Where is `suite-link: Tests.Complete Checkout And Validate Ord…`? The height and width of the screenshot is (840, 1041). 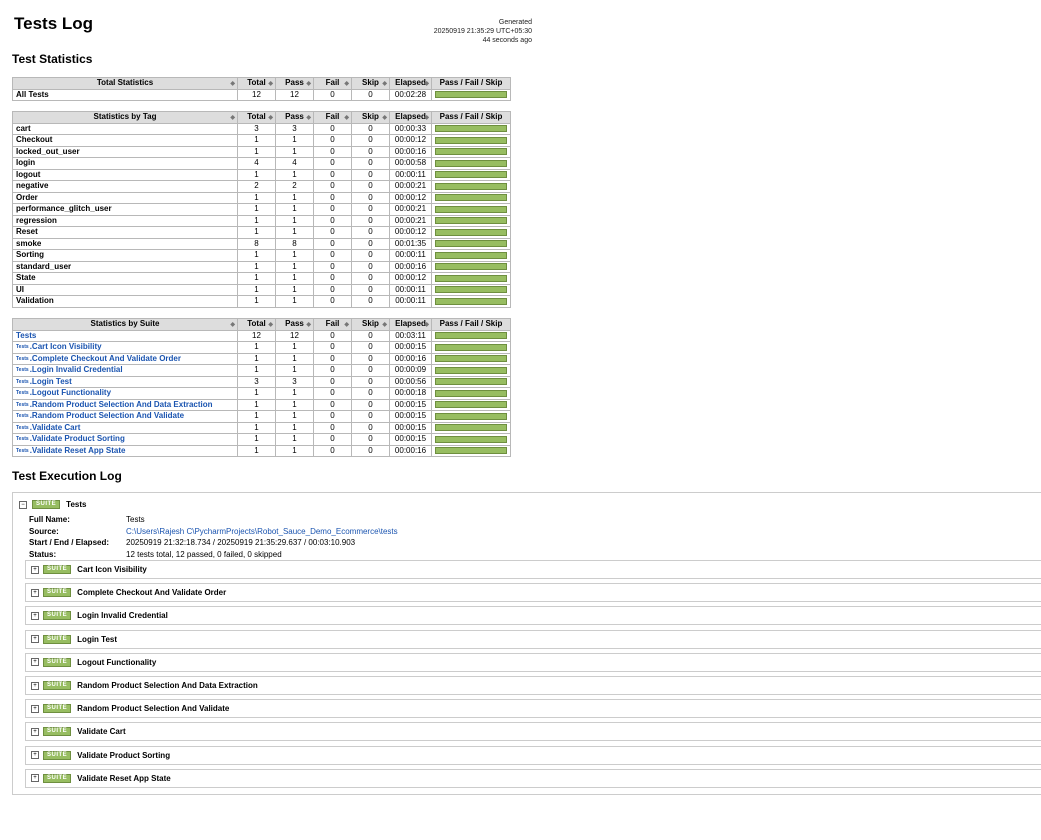 suite-link: Tests.Complete Checkout And Validate Ord… is located at coordinates (98, 358).